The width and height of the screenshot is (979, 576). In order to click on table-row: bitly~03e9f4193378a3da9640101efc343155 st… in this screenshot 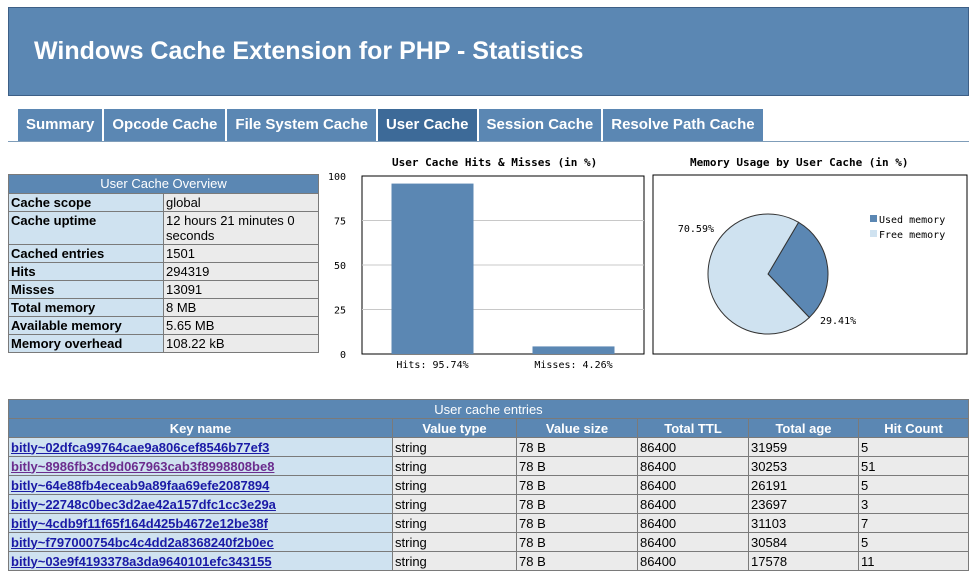, I will do `click(488, 561)`.